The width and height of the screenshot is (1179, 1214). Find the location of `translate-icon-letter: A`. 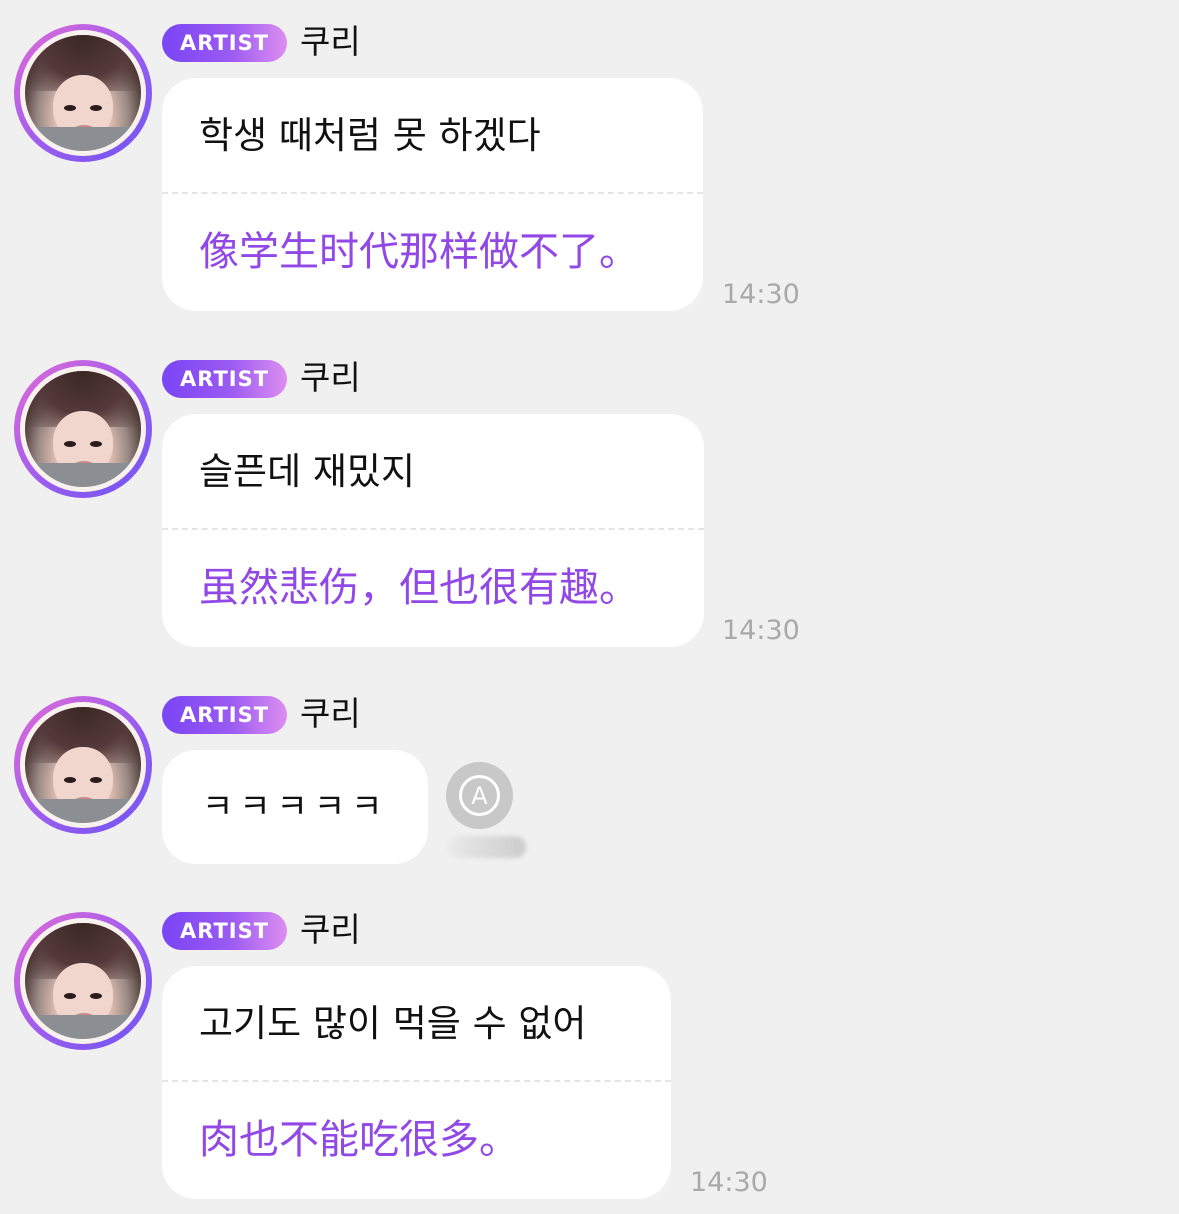

translate-icon-letter: A is located at coordinates (479, 795).